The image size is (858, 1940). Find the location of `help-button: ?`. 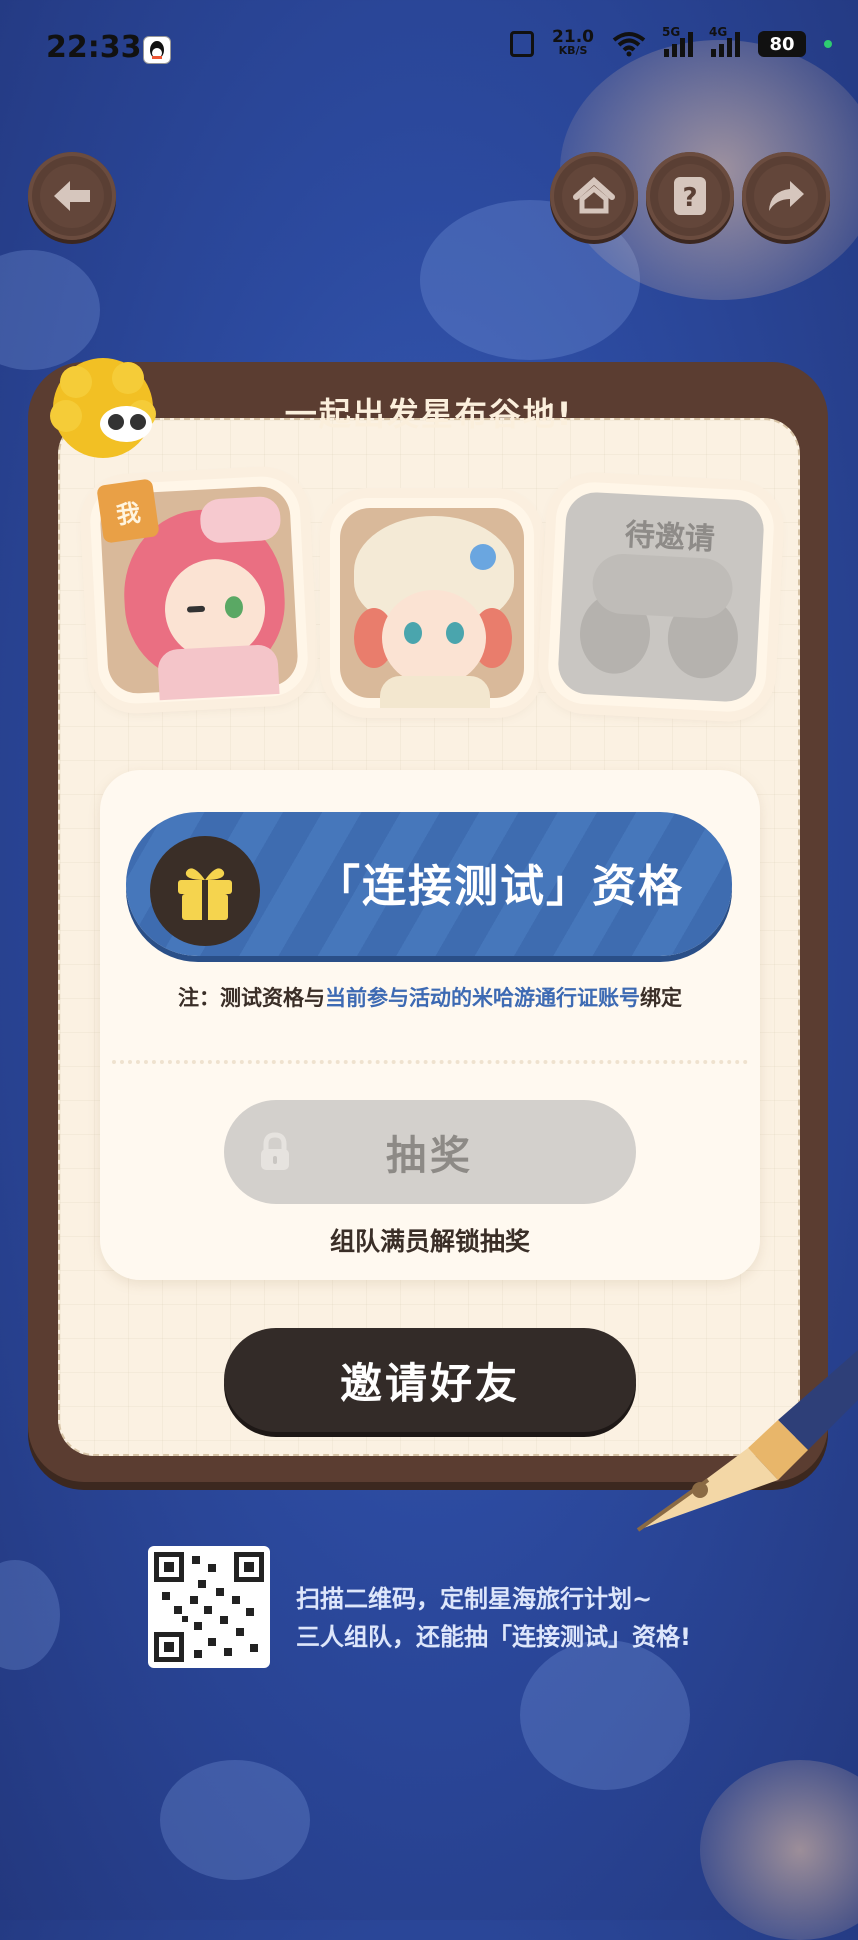

help-button: ? is located at coordinates (690, 196).